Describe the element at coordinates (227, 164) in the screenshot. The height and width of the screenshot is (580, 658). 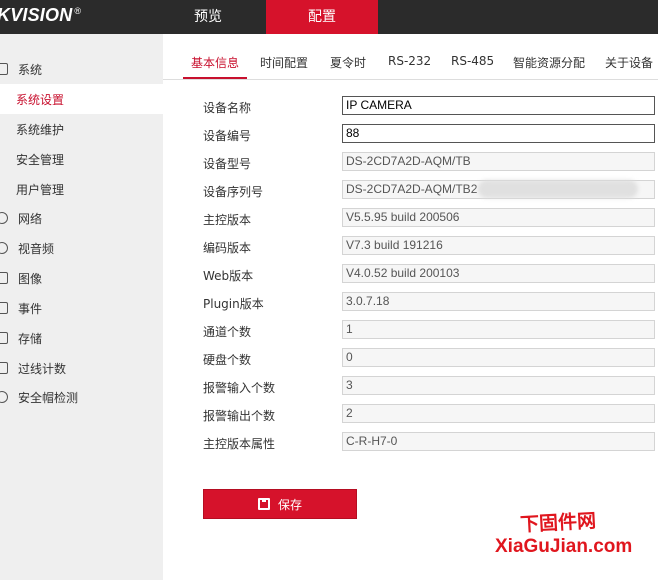
I see `field-label: 设备型号` at that location.